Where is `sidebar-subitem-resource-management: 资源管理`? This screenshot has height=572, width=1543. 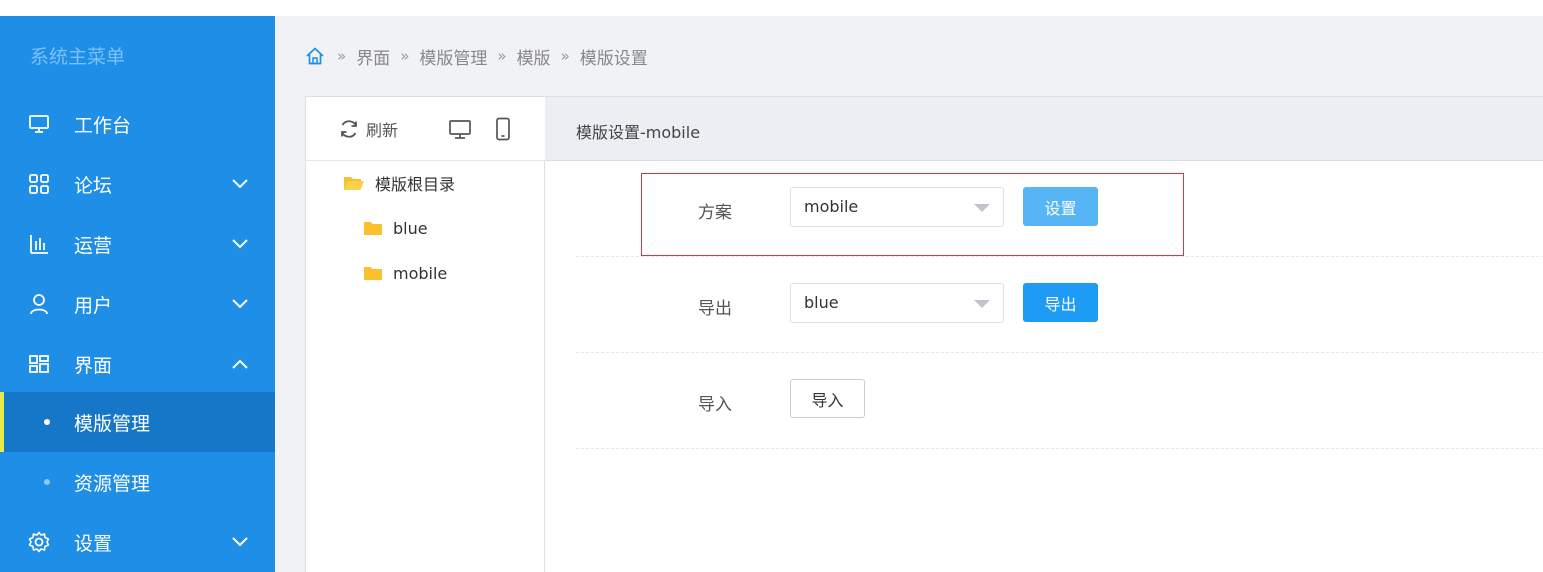 sidebar-subitem-resource-management: 资源管理 is located at coordinates (137, 482).